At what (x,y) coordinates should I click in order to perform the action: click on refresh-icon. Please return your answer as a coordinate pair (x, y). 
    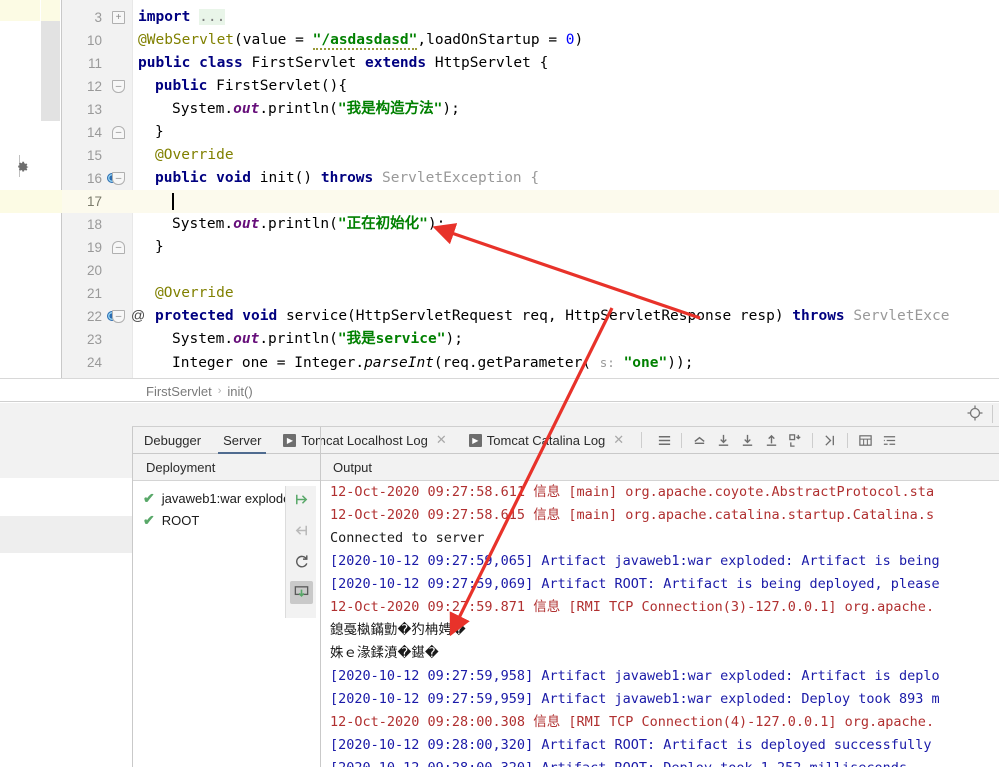
    Looking at the image, I should click on (301, 561).